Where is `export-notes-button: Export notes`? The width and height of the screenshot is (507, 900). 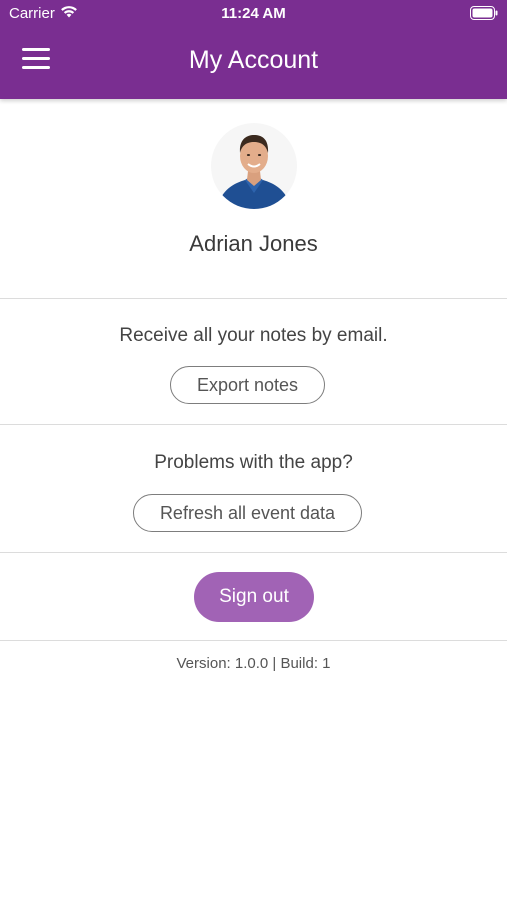
export-notes-button: Export notes is located at coordinates (247, 385).